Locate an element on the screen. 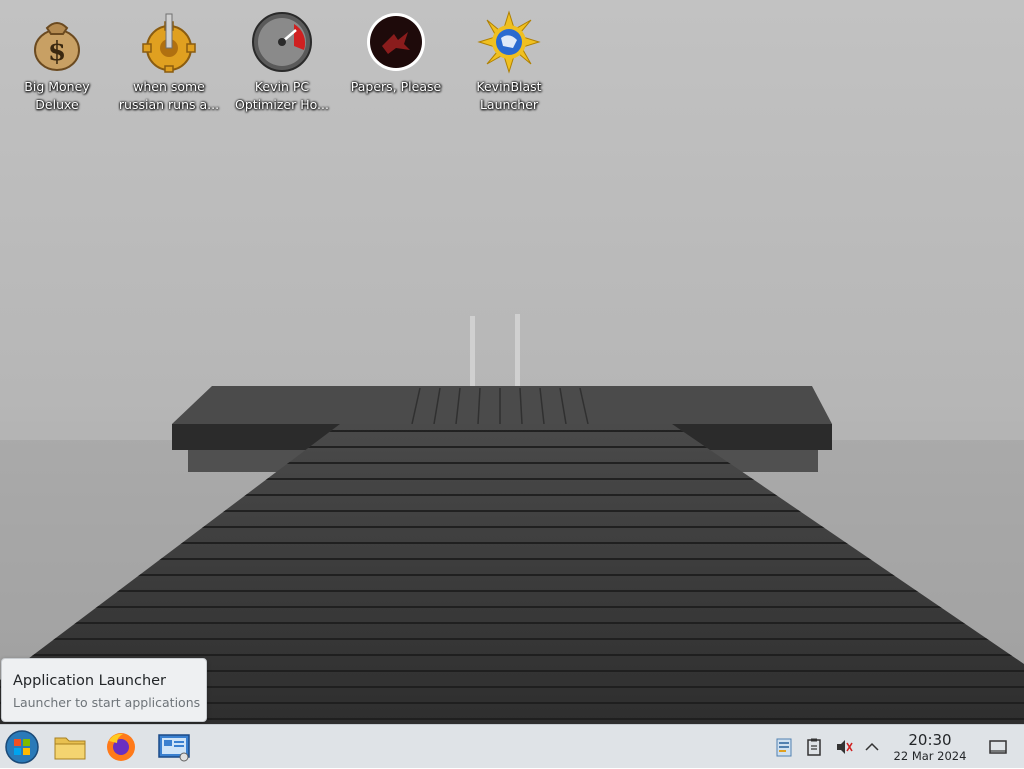  start-orb-icon is located at coordinates (22, 747).